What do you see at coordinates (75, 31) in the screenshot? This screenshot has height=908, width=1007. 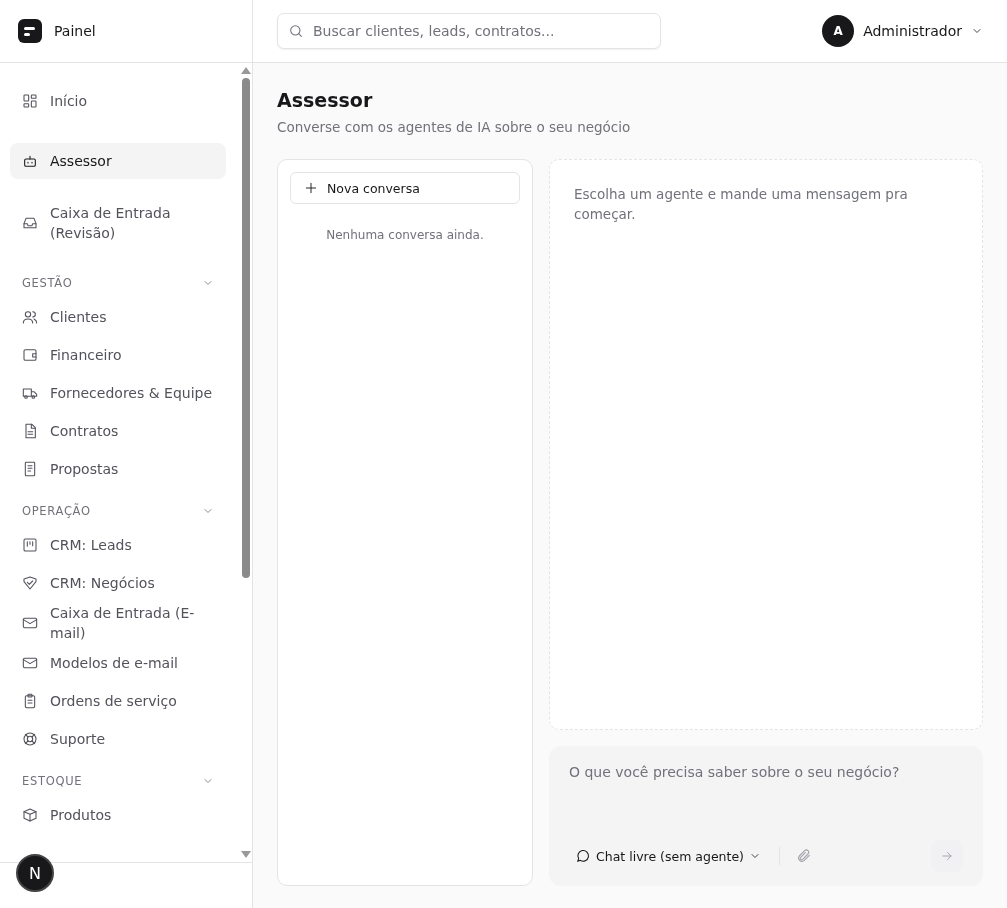 I see `brand-name: Painel` at bounding box center [75, 31].